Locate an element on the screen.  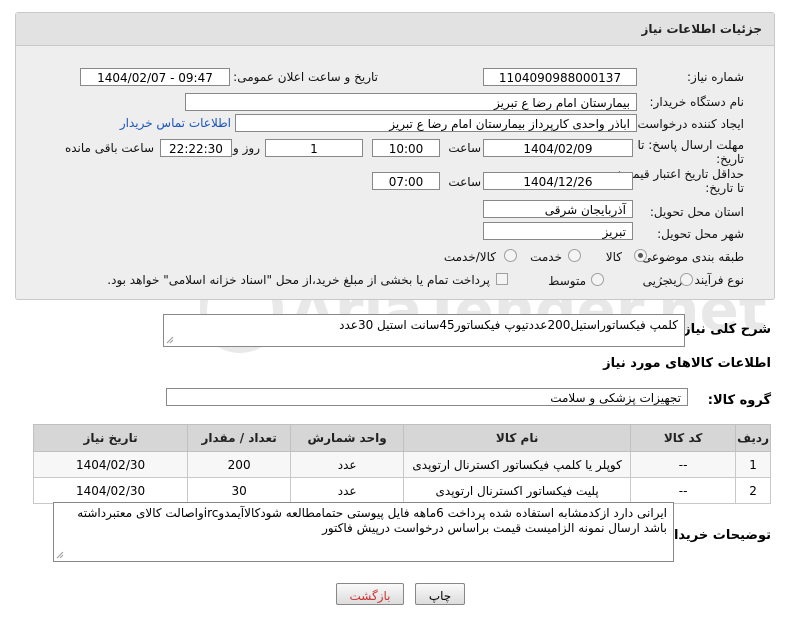
col-qty: تعداد / مقدار is located at coordinates (239, 438).